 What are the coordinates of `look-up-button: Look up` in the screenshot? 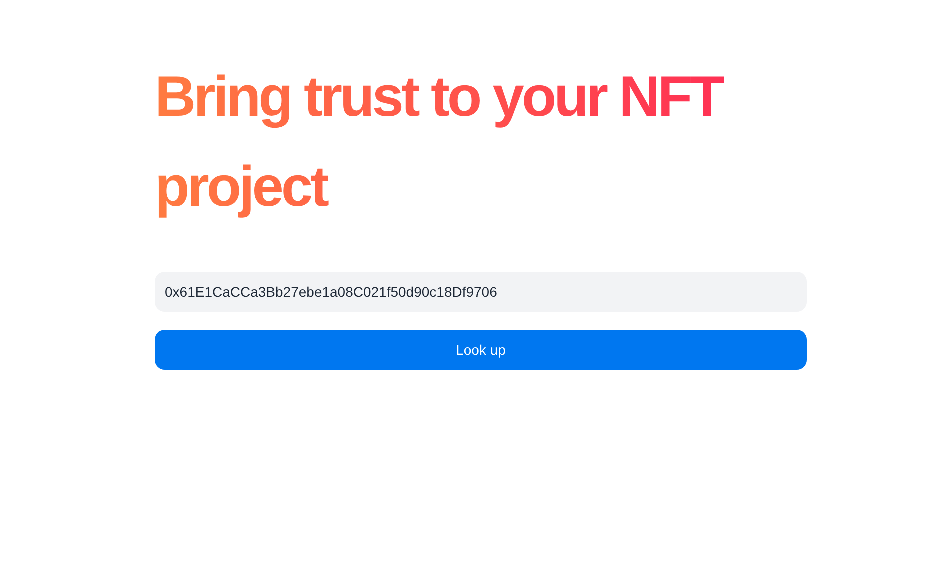 It's located at (481, 350).